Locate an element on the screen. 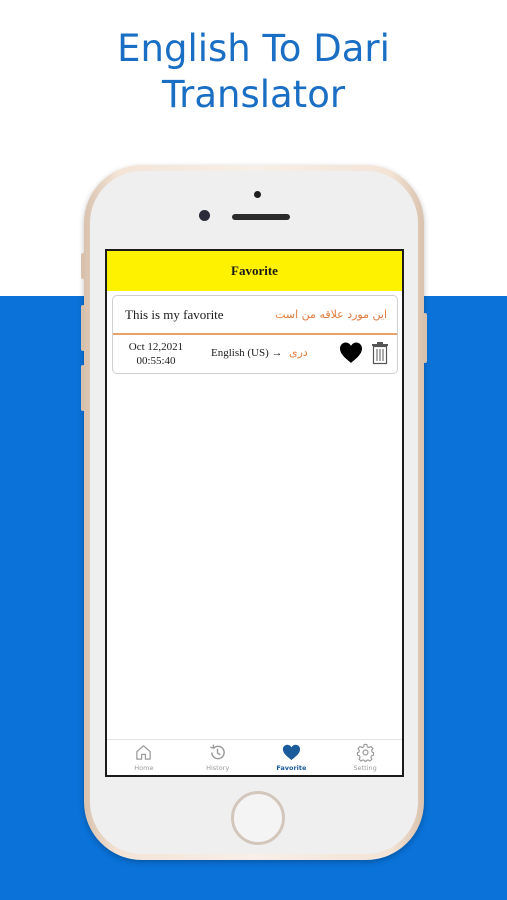 The height and width of the screenshot is (900, 507). favorite-date: Oct 12,2021 is located at coordinates (156, 347).